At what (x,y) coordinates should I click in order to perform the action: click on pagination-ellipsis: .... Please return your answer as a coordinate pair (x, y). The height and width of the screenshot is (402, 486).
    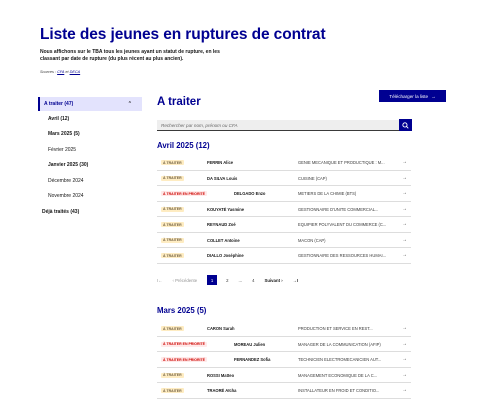
    Looking at the image, I should click on (240, 280).